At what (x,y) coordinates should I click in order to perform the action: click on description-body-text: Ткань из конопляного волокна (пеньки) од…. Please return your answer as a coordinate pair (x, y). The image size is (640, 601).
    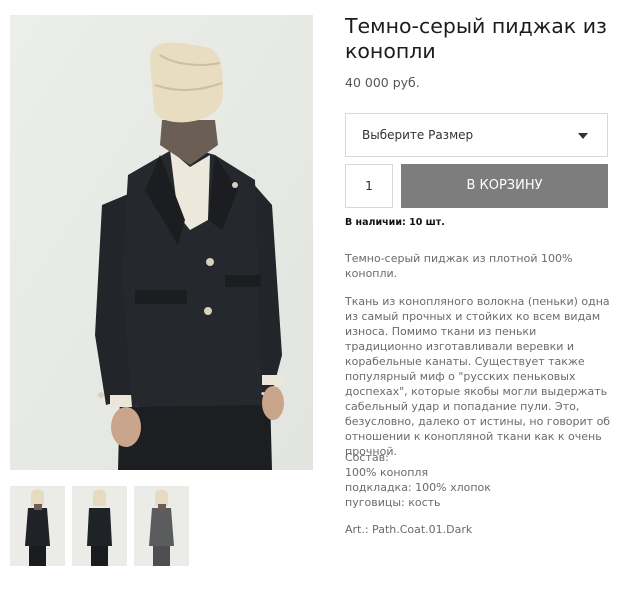
    Looking at the image, I should click on (478, 376).